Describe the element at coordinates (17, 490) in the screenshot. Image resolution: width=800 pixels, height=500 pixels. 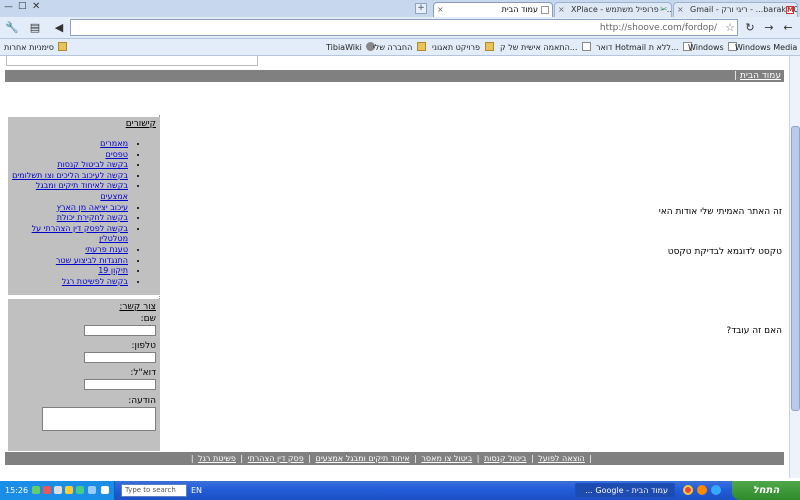
I see `clock: 15:26` at that location.